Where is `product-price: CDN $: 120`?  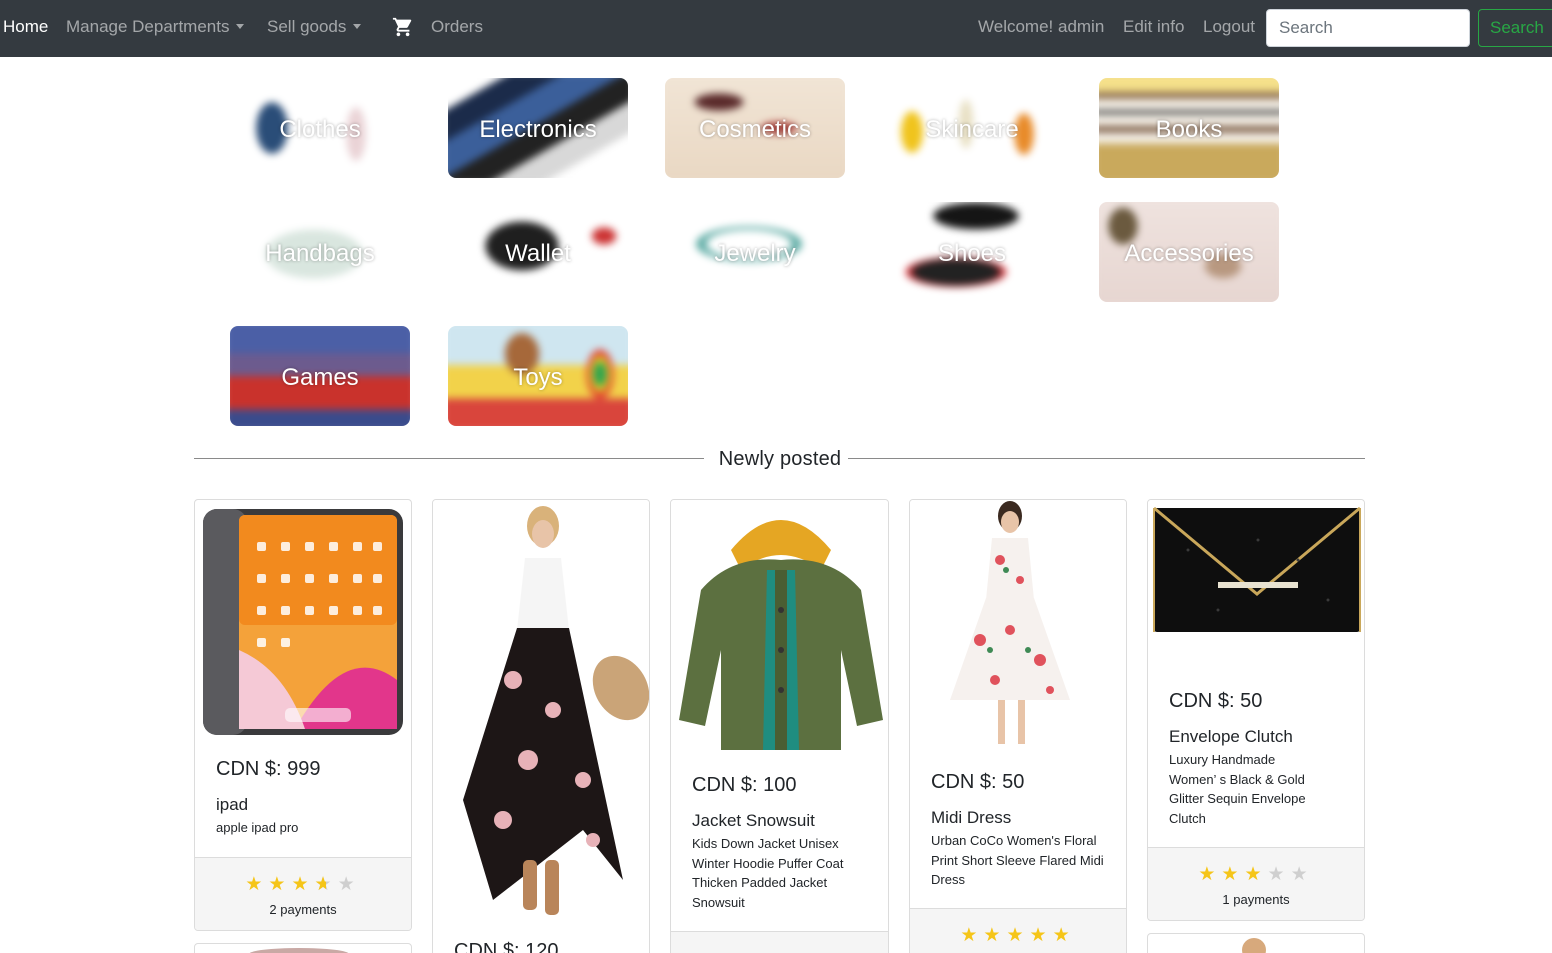 product-price: CDN $: 120 is located at coordinates (506, 946).